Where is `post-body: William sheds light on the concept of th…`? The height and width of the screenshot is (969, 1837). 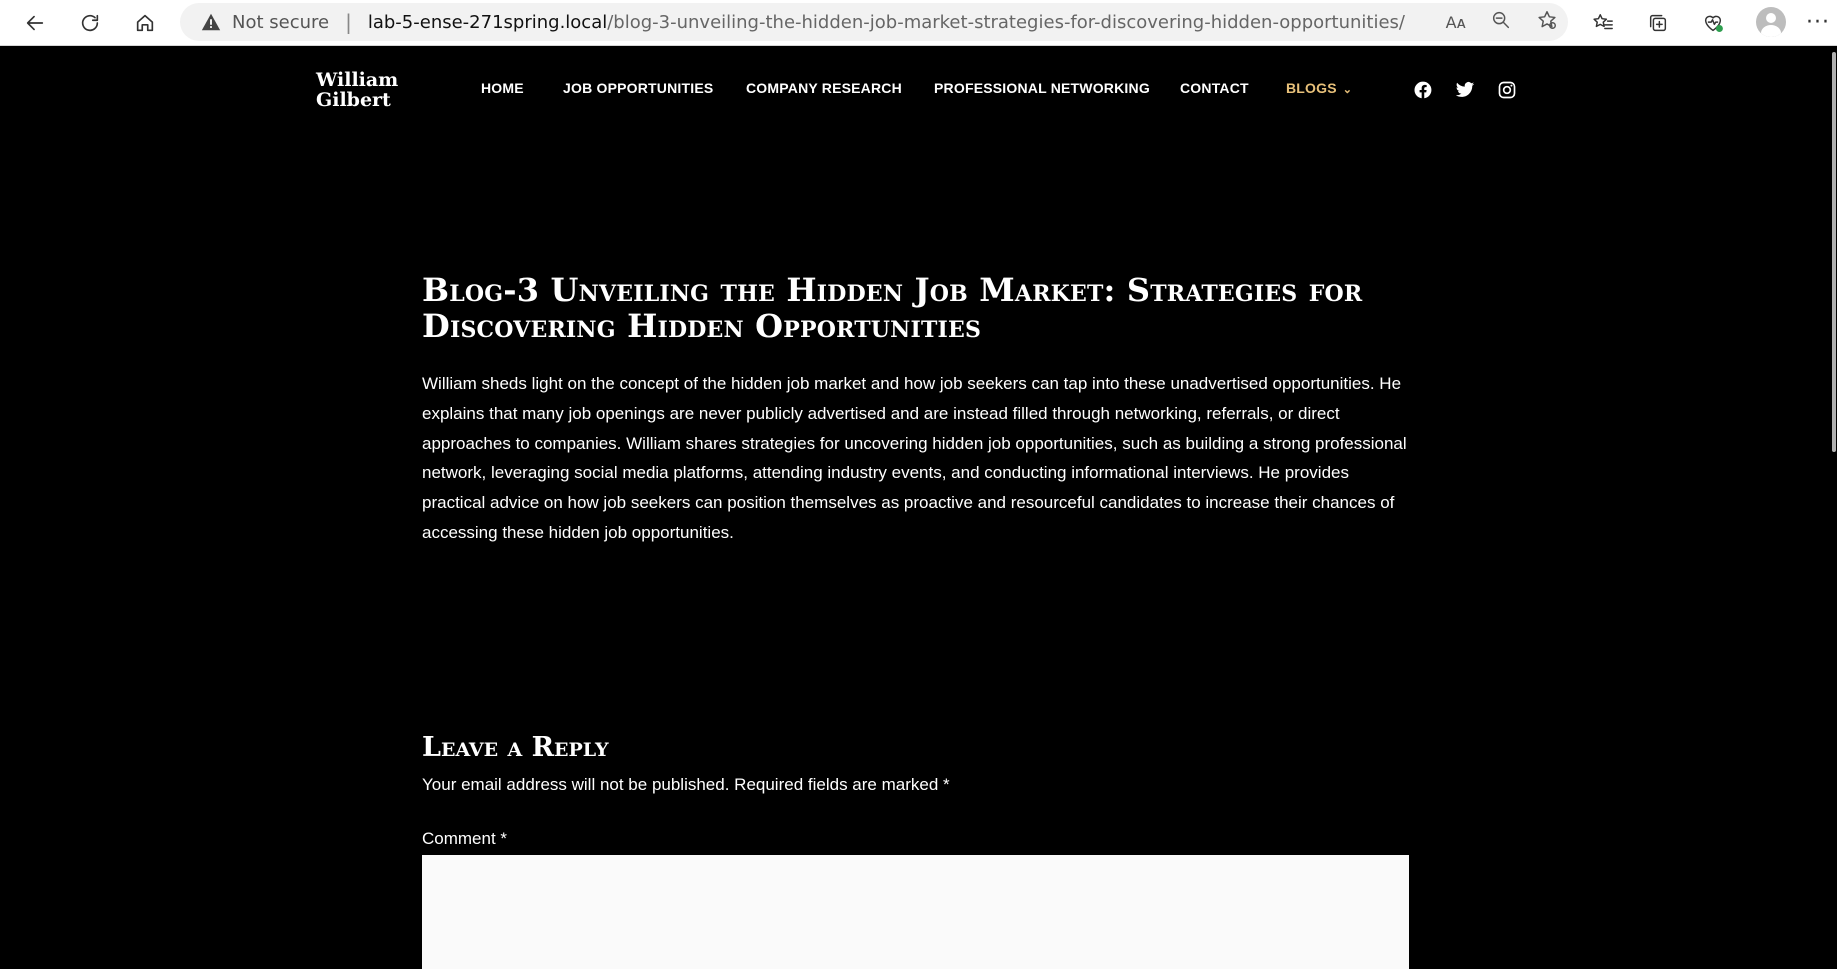
post-body: William sheds light on the concept of th… is located at coordinates (914, 458).